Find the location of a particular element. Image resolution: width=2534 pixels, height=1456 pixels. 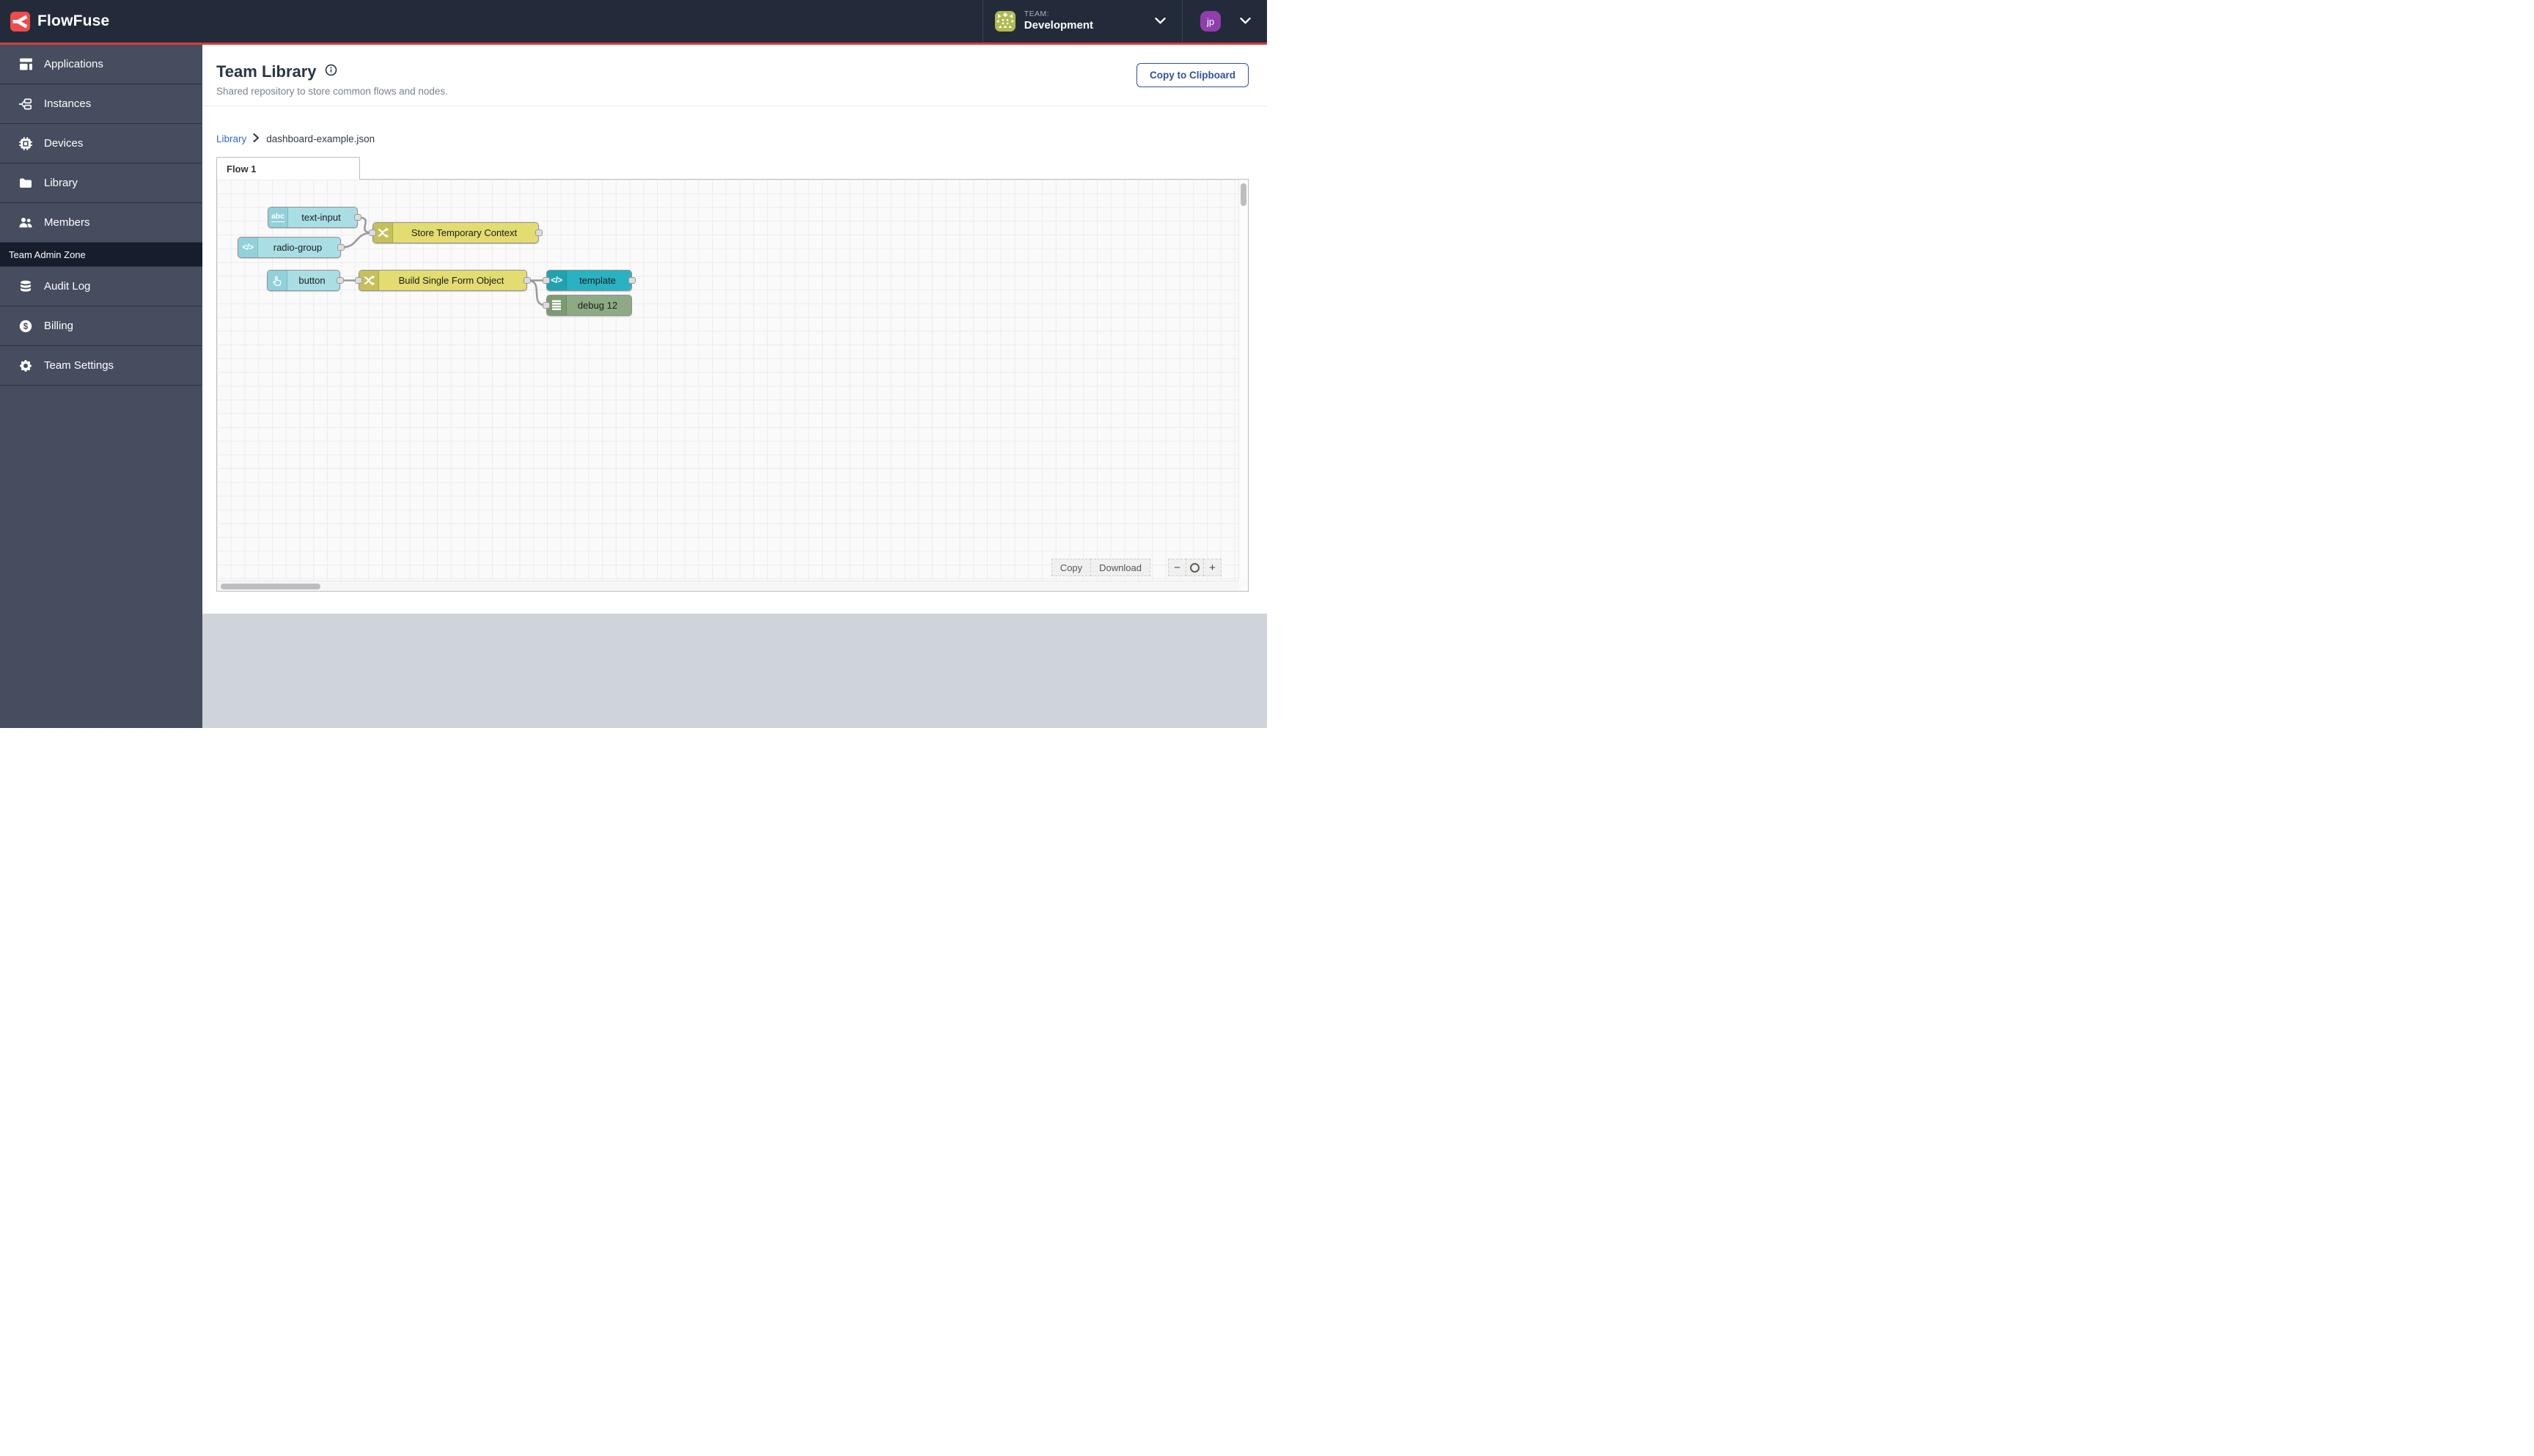

applications-icon is located at coordinates (25, 64).